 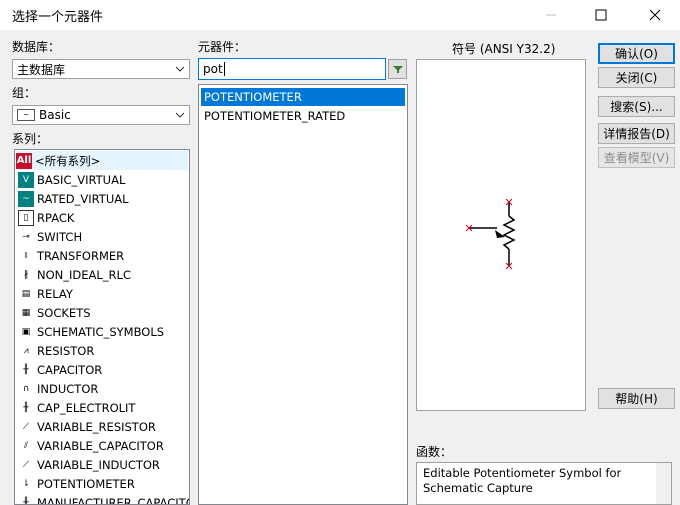 I want to click on close-window-button, so click(x=655, y=15).